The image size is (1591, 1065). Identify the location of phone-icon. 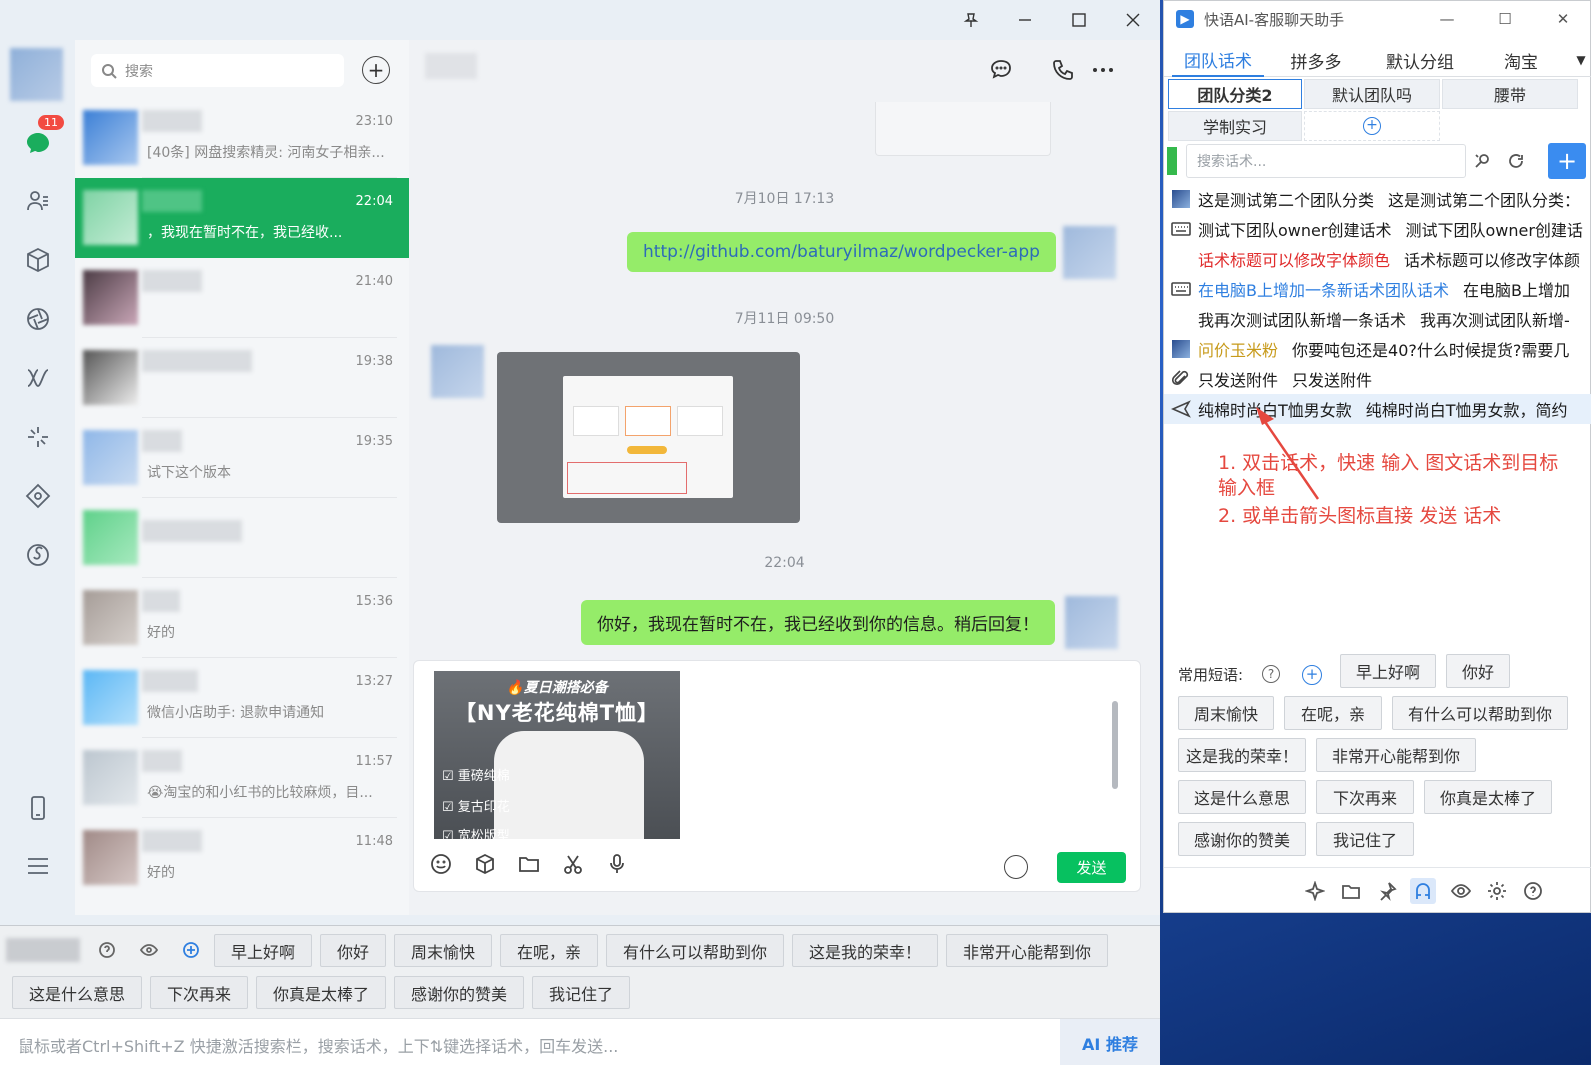
(38, 808).